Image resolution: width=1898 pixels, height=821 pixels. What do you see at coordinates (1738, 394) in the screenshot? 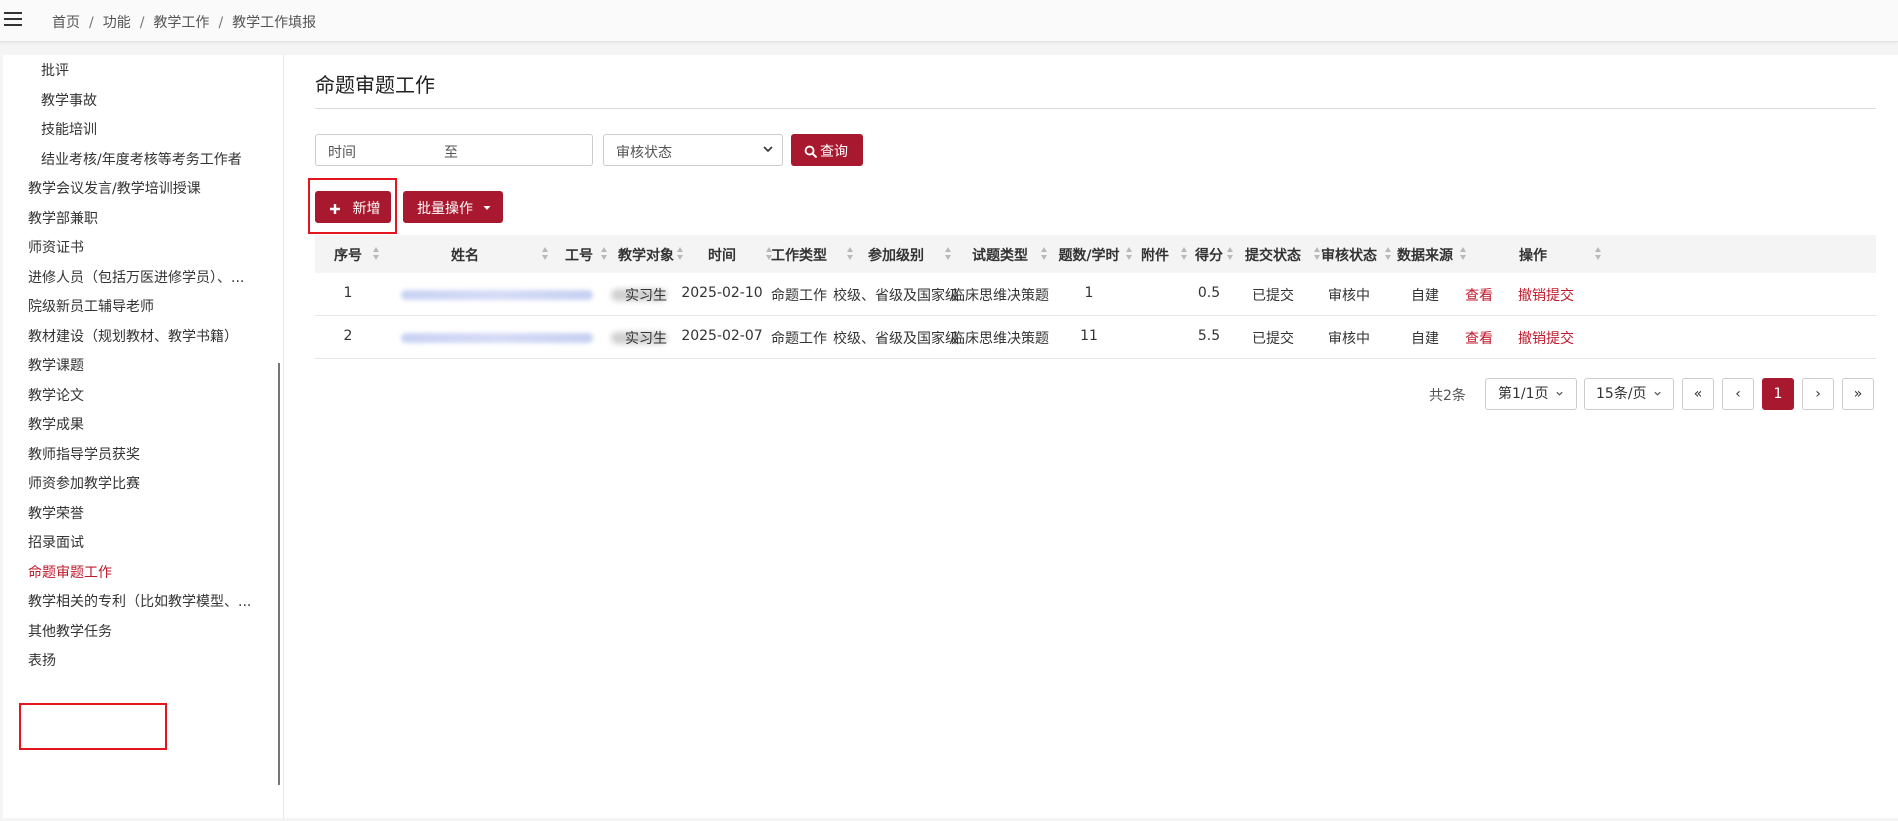
I see `prev-page-button: ‹` at bounding box center [1738, 394].